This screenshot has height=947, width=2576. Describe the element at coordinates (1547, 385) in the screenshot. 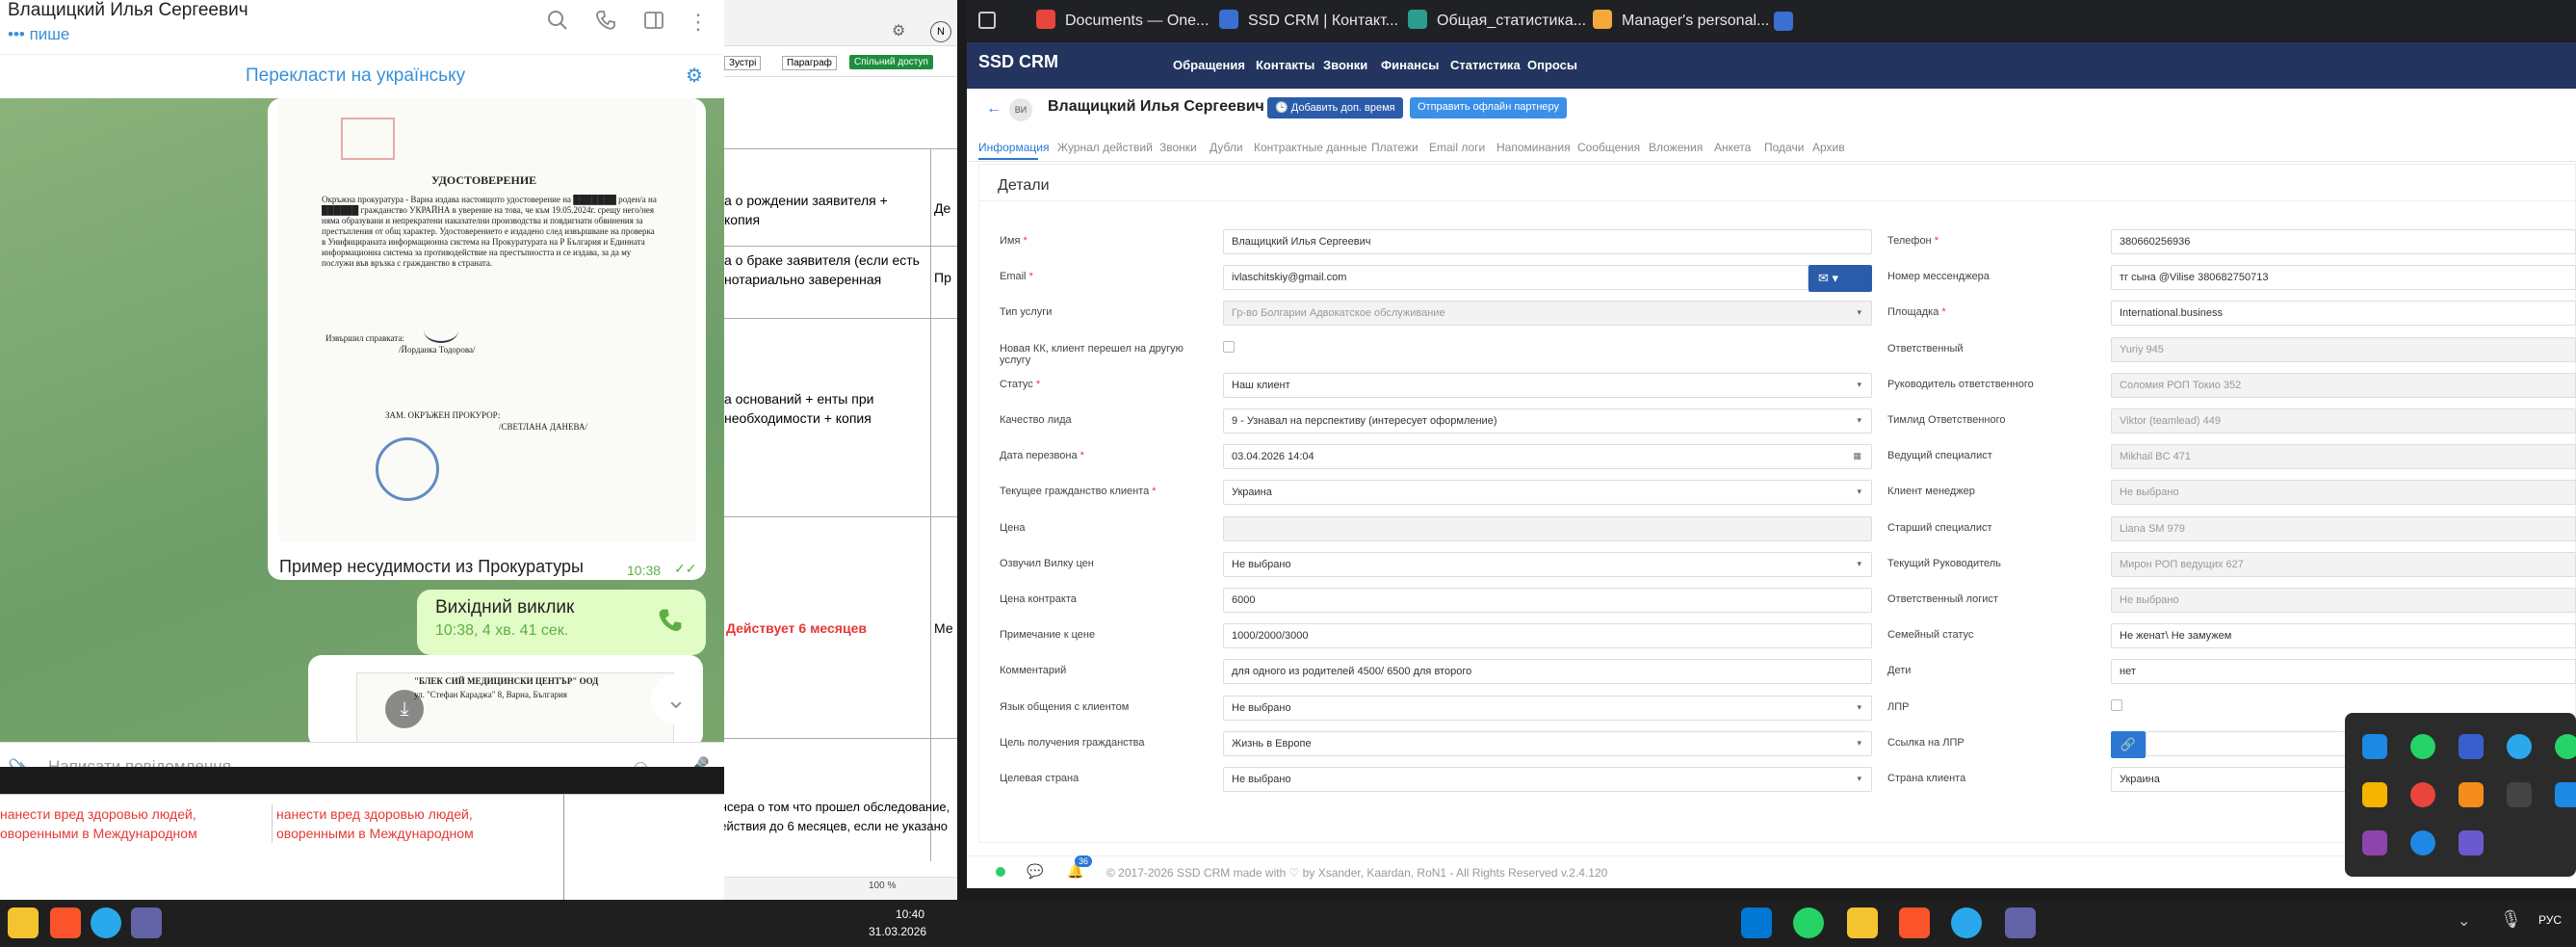

I see `left-field-4: Наш клиент ▾` at that location.